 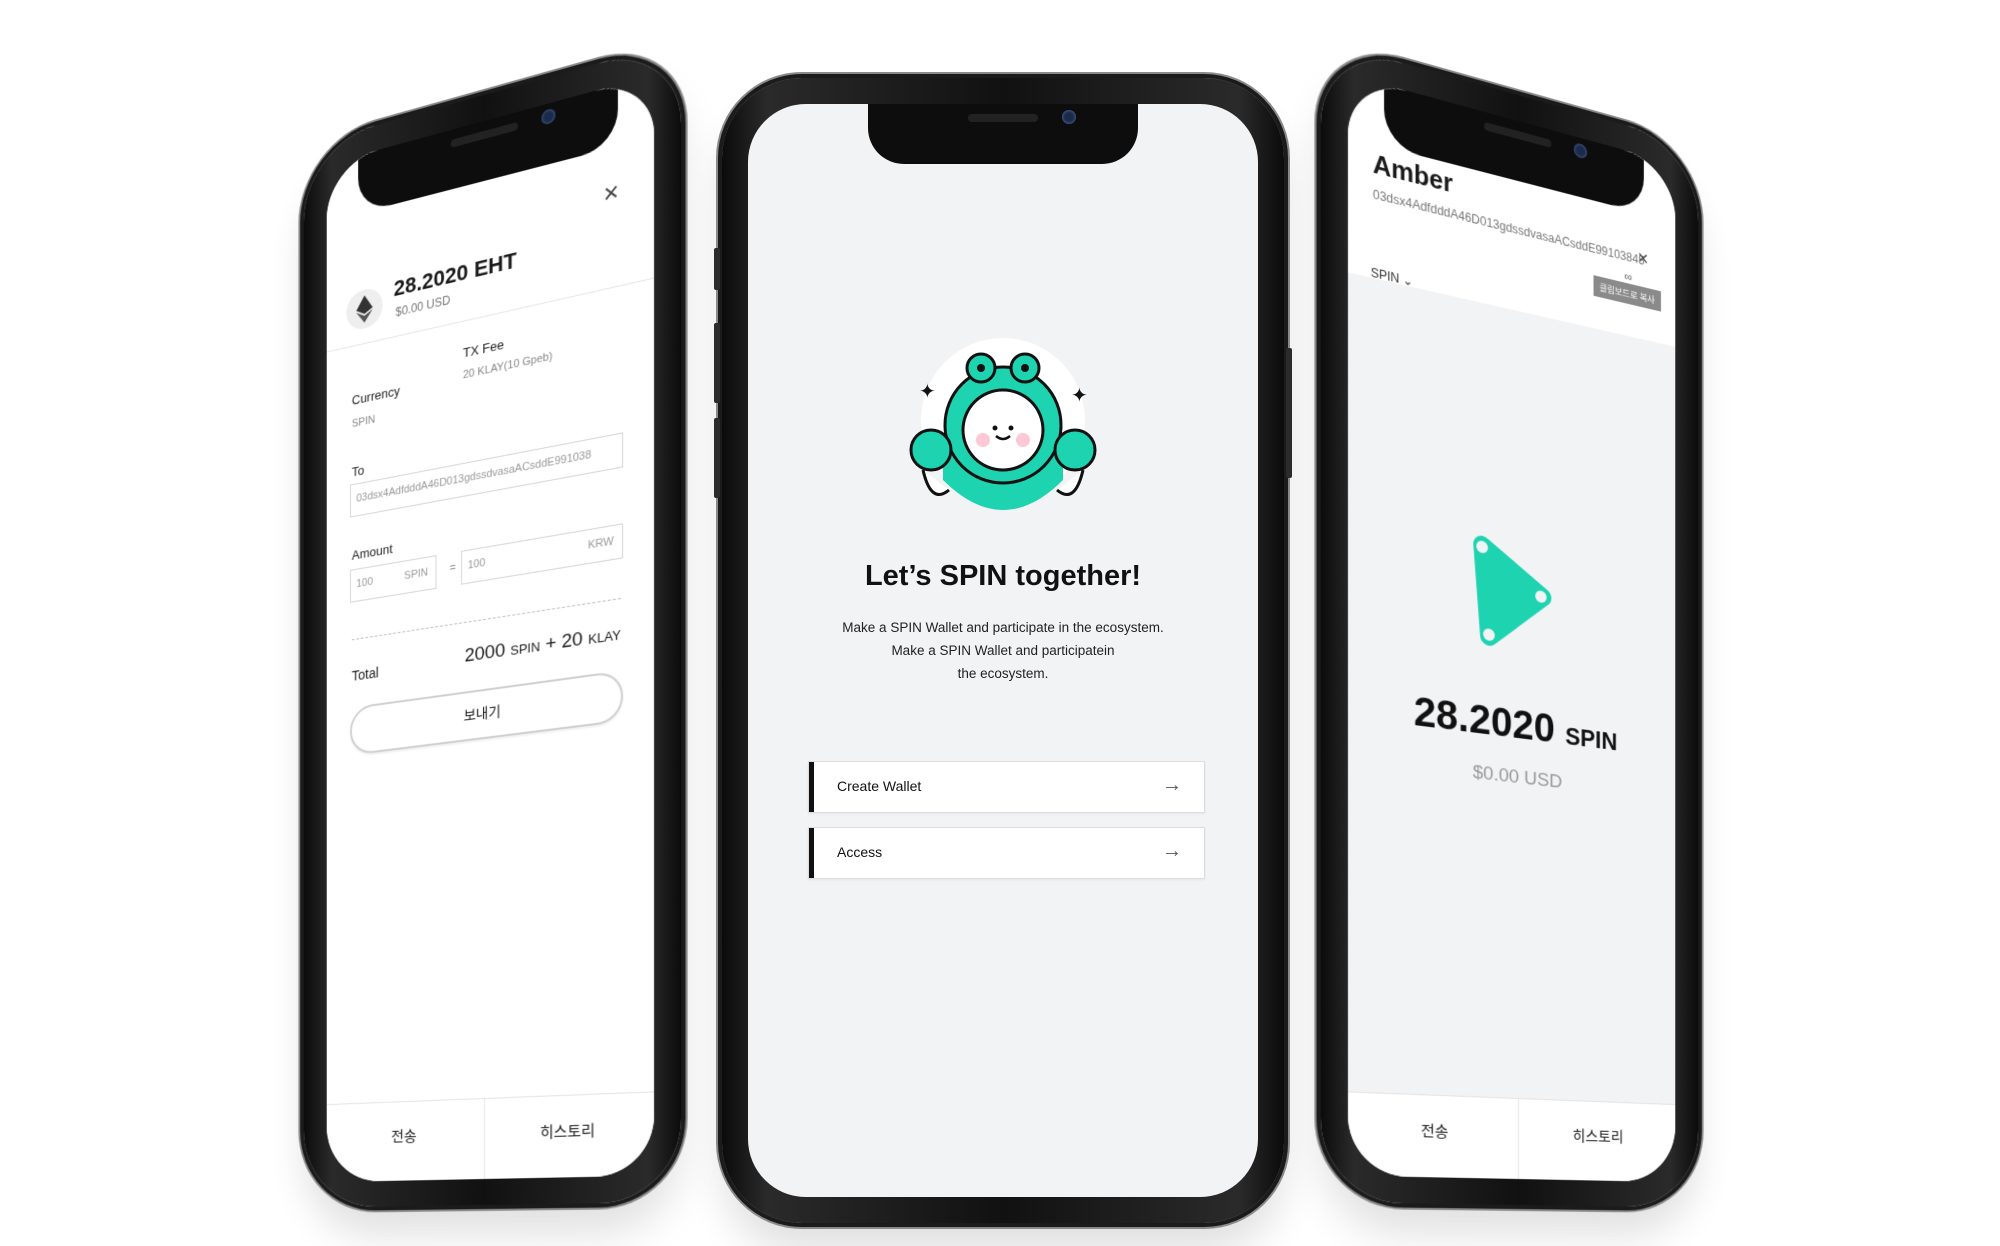 What do you see at coordinates (473, 477) in the screenshot?
I see `to-address-value: 03dsx4AdfdddA46D013gdssdvasaACsddE991038` at bounding box center [473, 477].